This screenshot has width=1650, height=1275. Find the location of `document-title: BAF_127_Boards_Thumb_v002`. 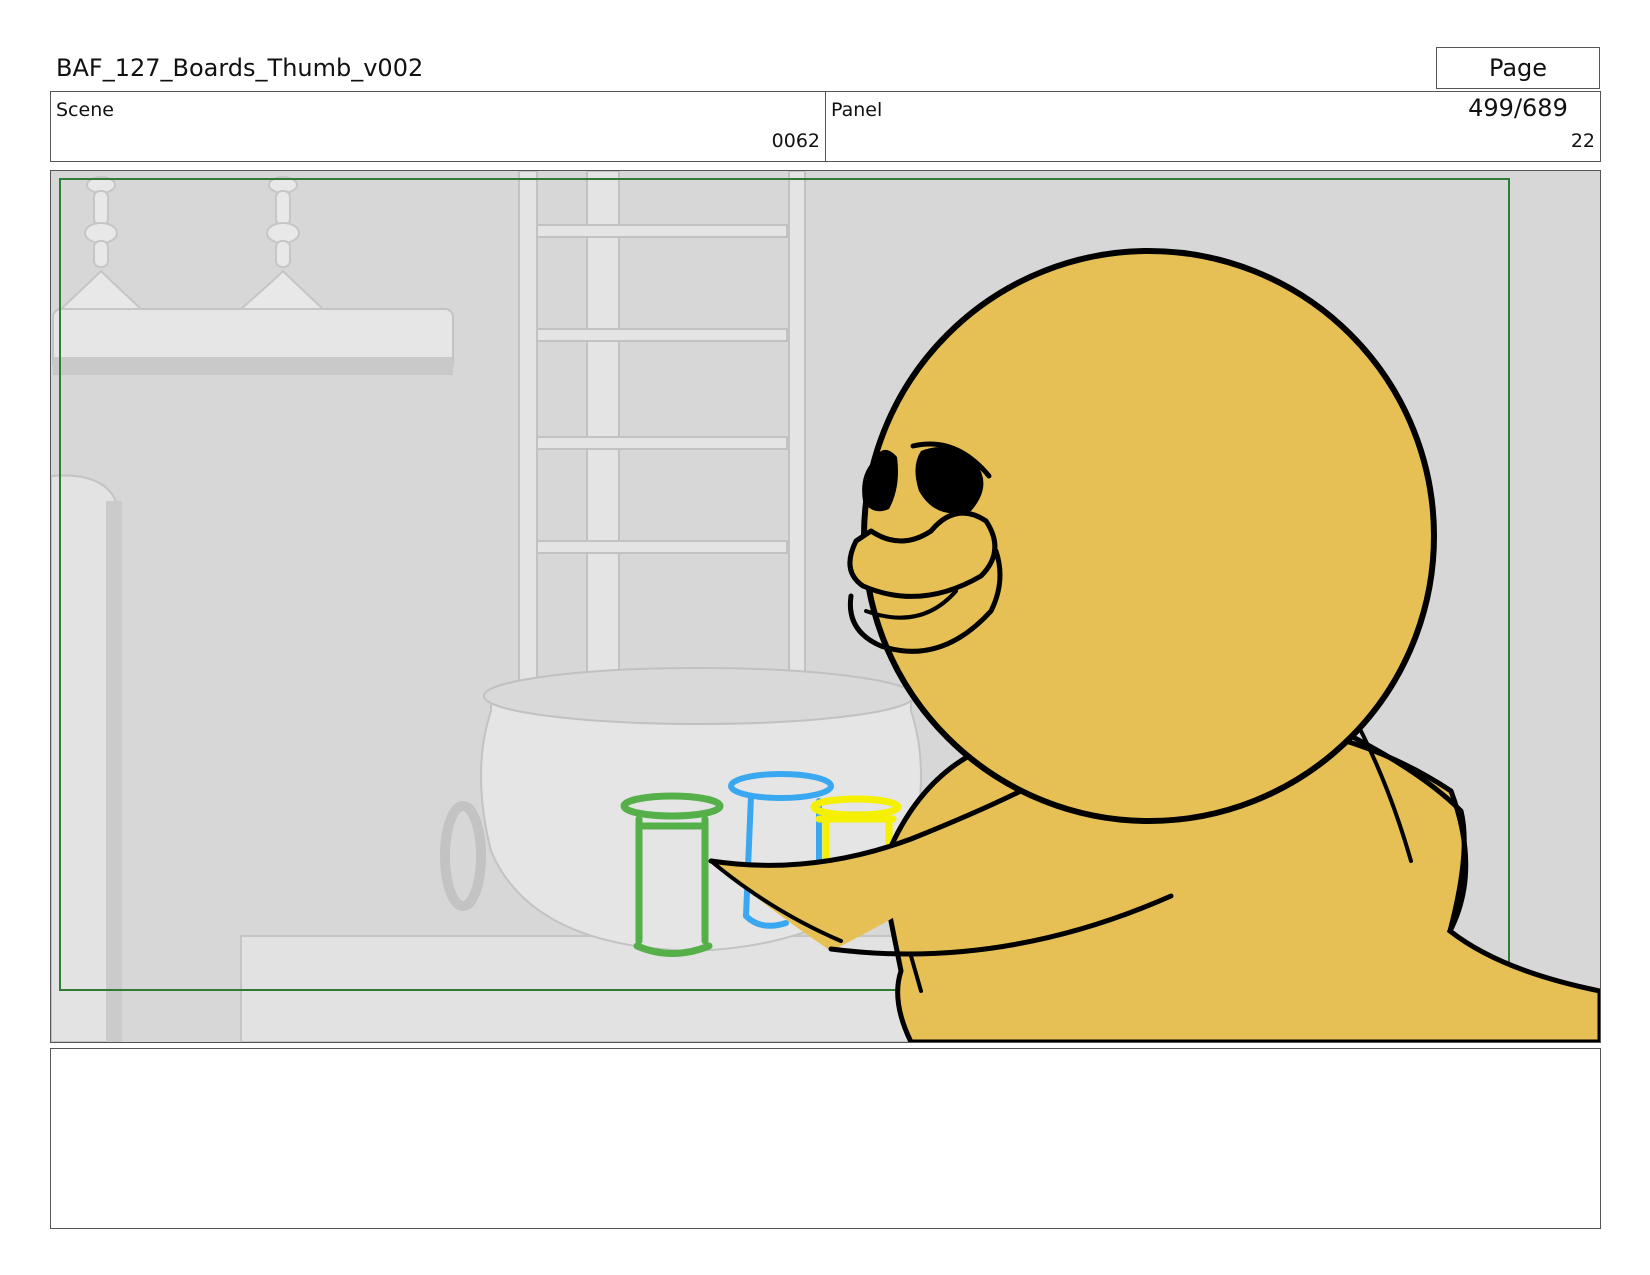

document-title: BAF_127_Boards_Thumb_v002 is located at coordinates (240, 68).